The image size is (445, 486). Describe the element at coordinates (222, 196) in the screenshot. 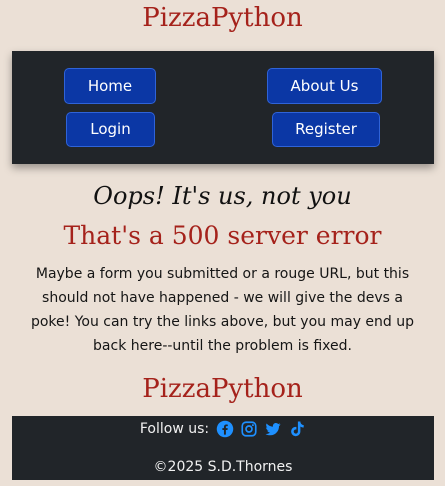

I see `oops-heading: Oops! It's us, not you` at that location.